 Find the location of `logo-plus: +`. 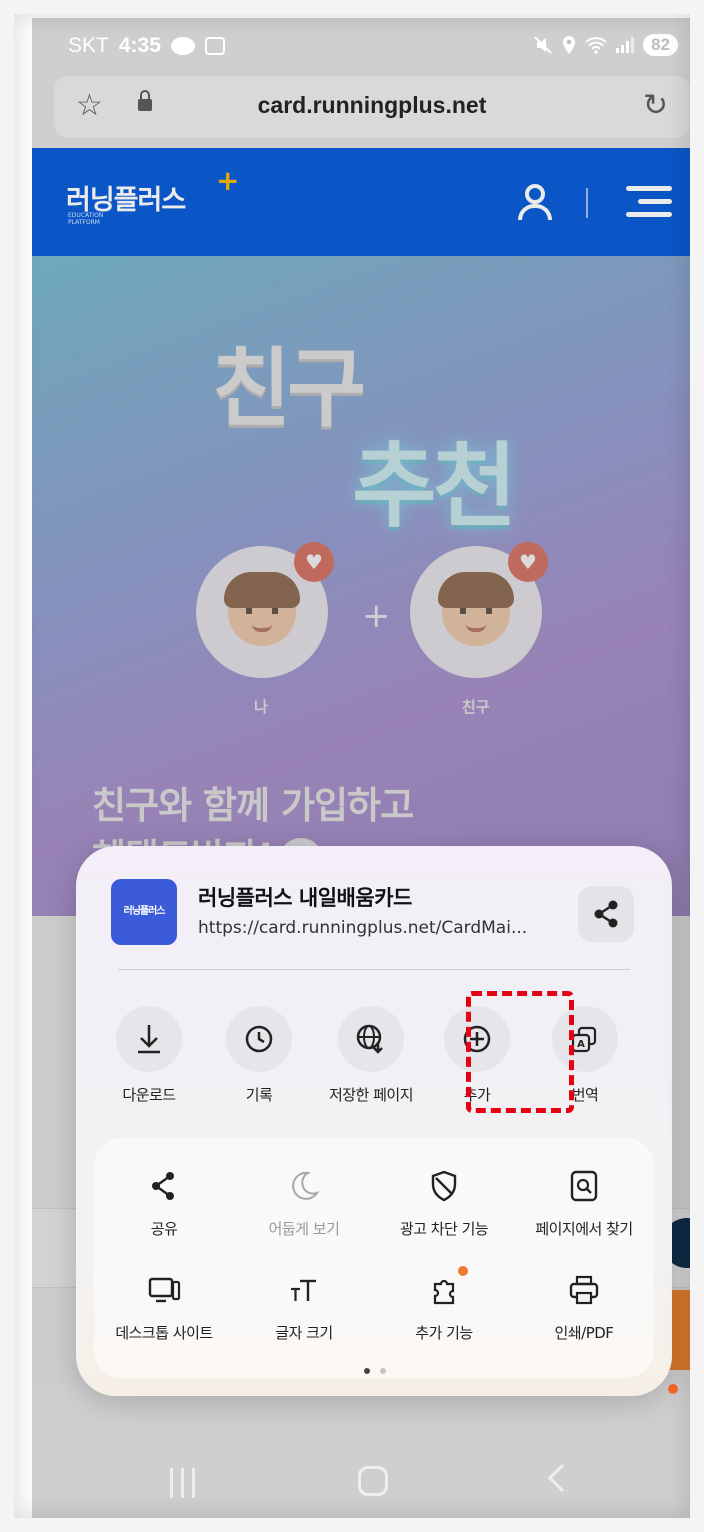

logo-plus: + is located at coordinates (227, 180).